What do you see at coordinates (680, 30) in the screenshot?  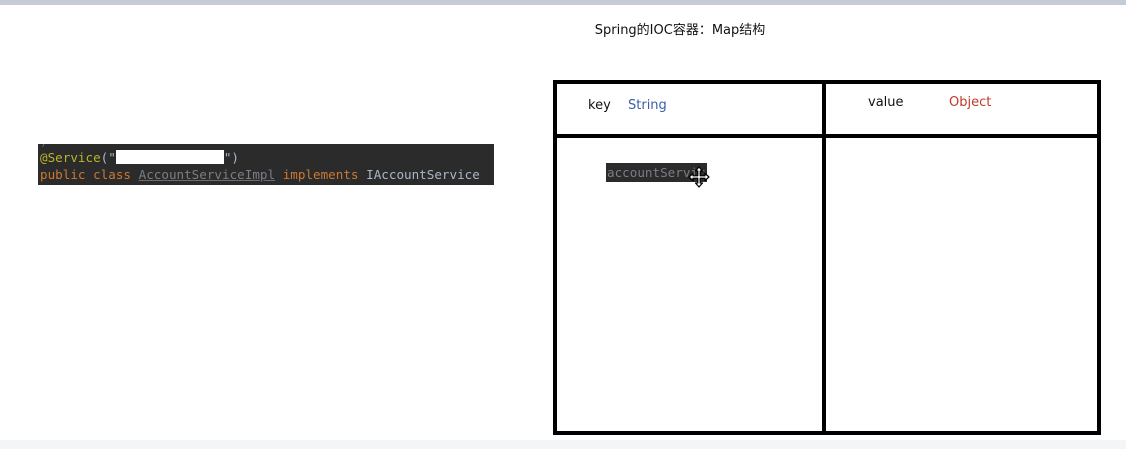 I see `slide-title: Spring的IOC容器：Map结构` at bounding box center [680, 30].